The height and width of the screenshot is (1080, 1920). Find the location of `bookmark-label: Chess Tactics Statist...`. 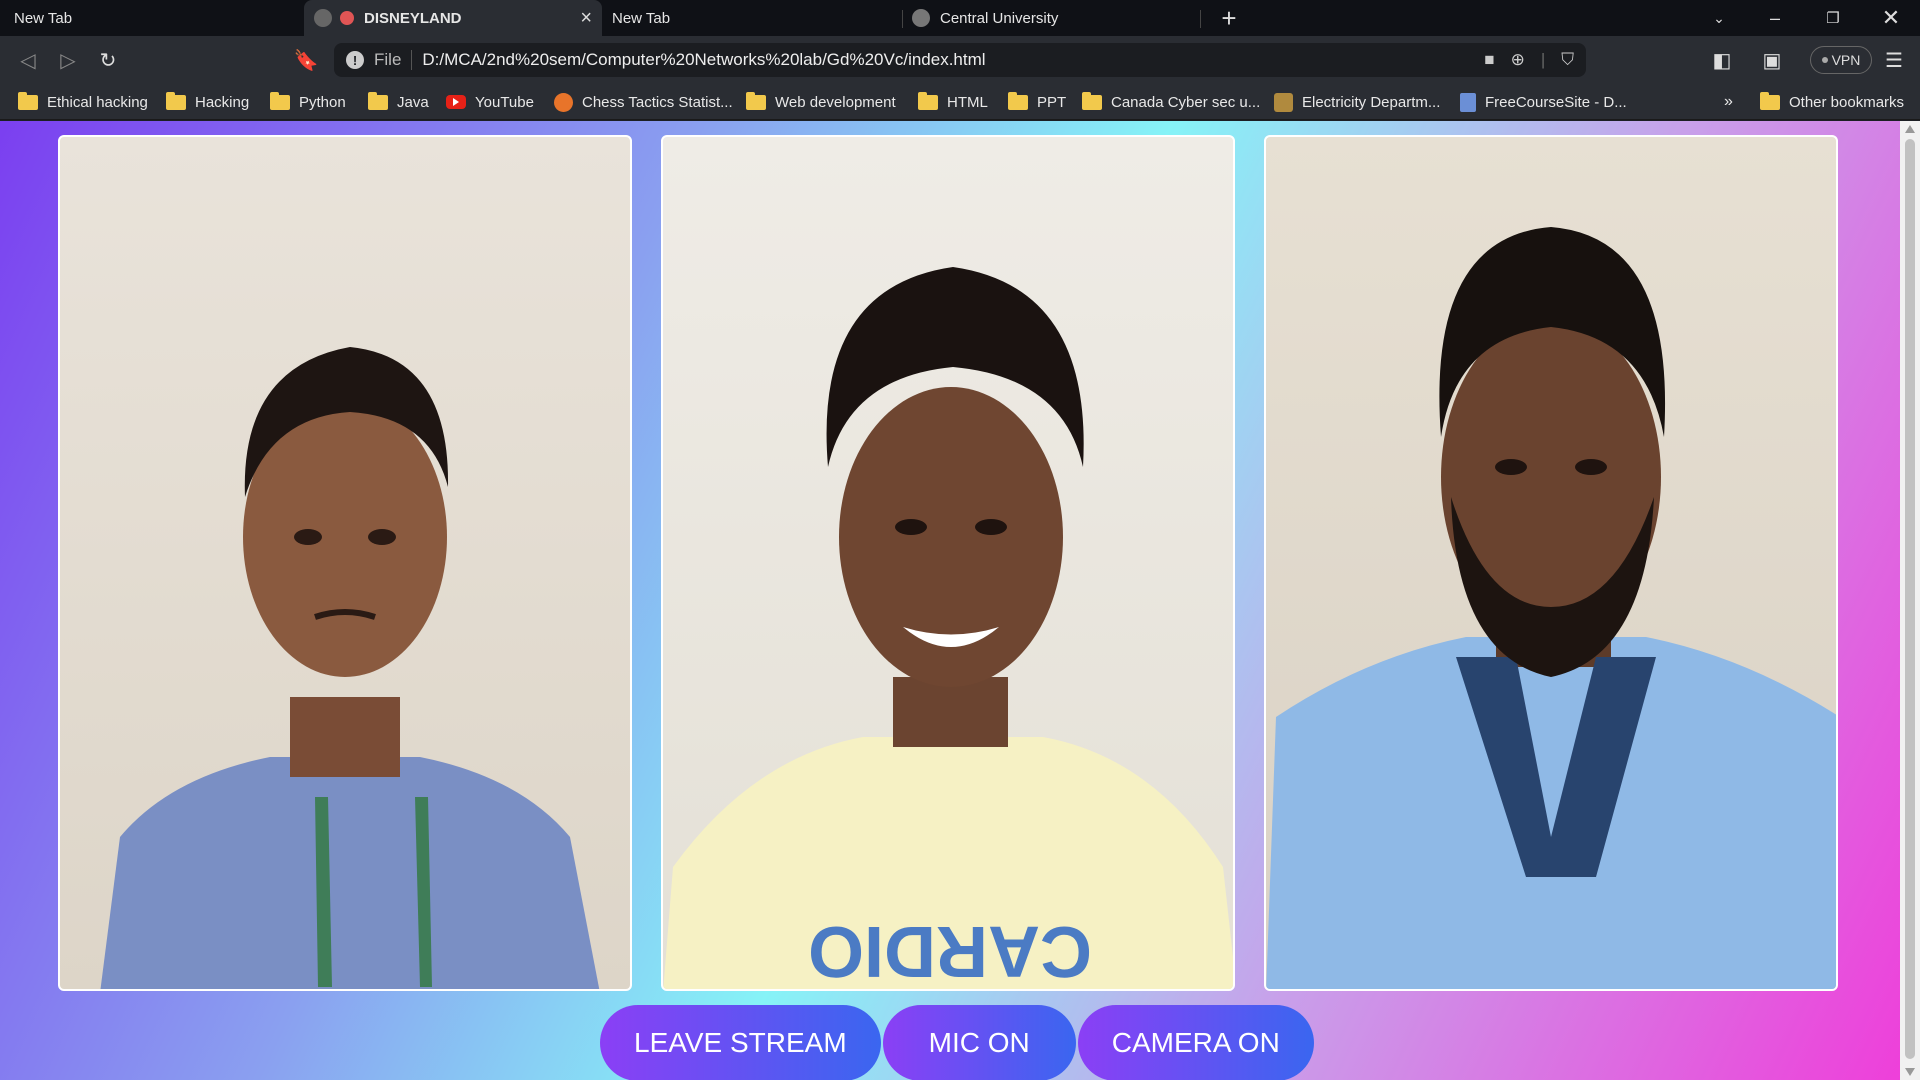

bookmark-label: Chess Tactics Statist... is located at coordinates (657, 102).